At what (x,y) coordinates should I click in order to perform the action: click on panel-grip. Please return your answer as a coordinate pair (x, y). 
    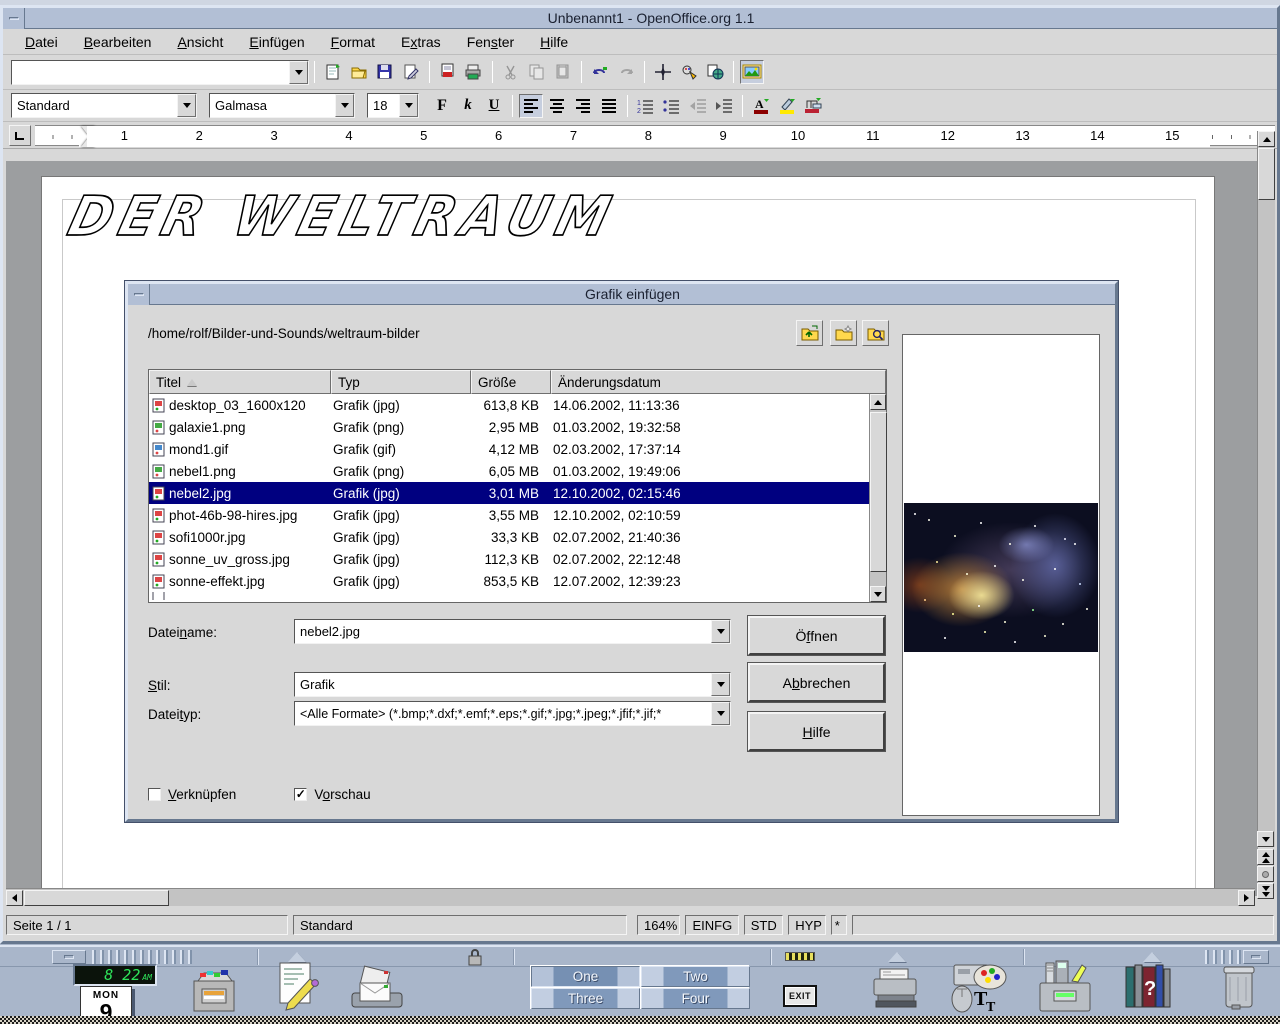
    Looking at the image, I should click on (142, 957).